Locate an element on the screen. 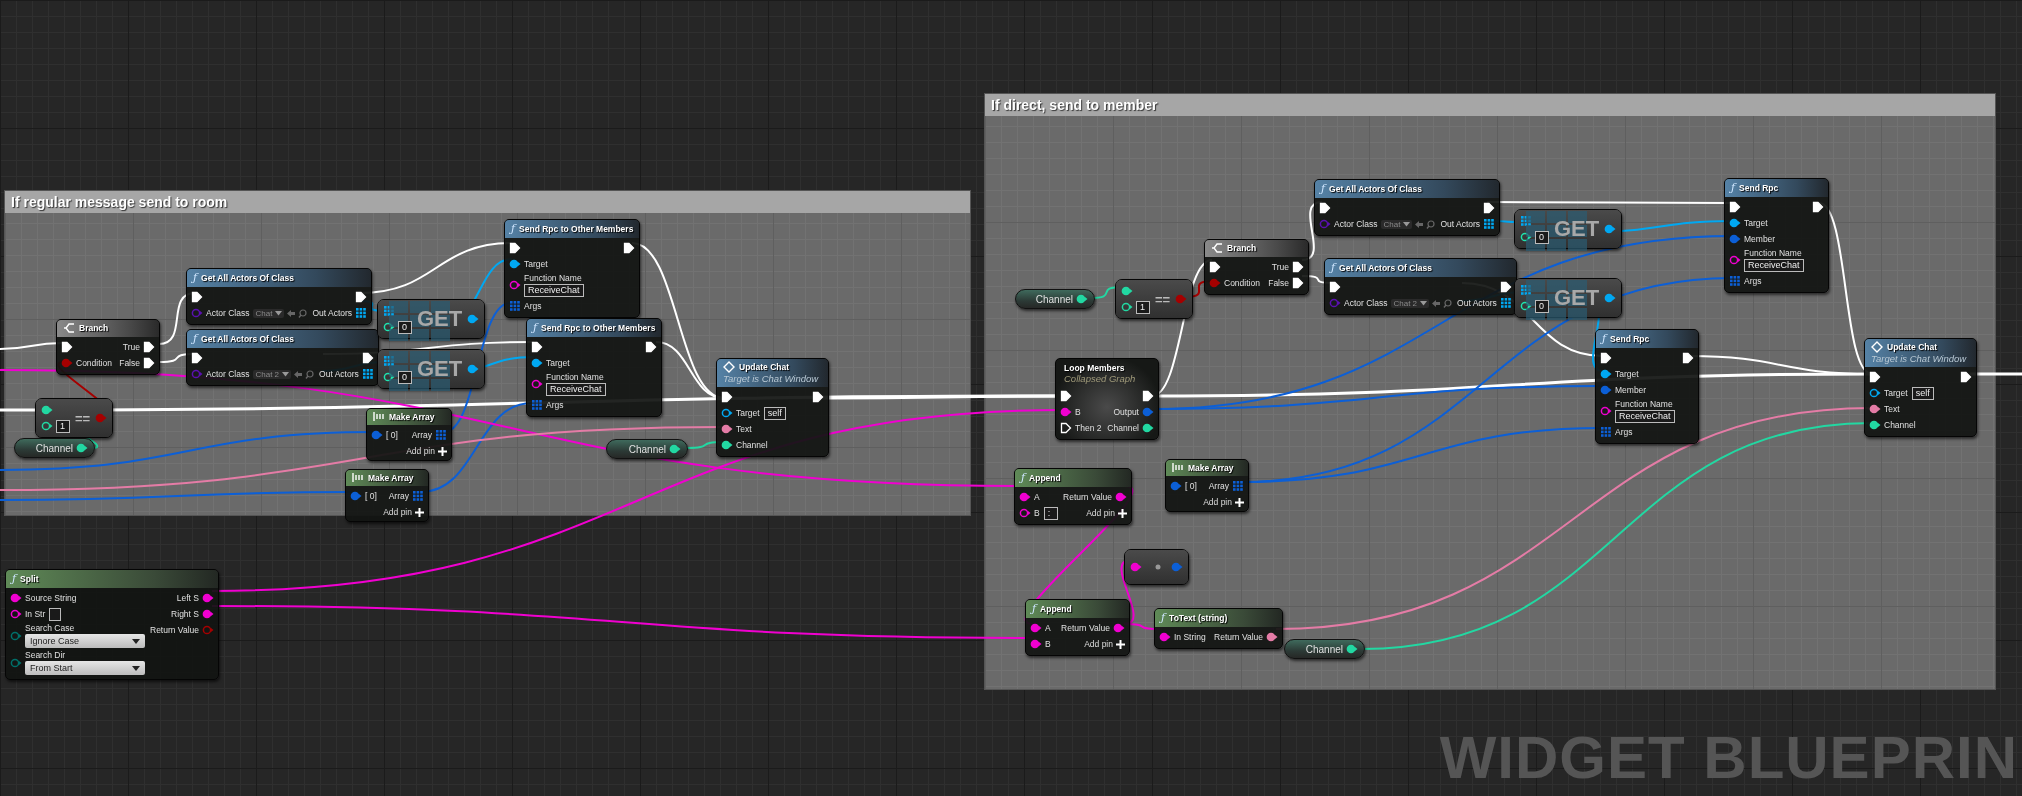 This screenshot has width=2022, height=796. add-pin-button: Add pin is located at coordinates (1223, 501).